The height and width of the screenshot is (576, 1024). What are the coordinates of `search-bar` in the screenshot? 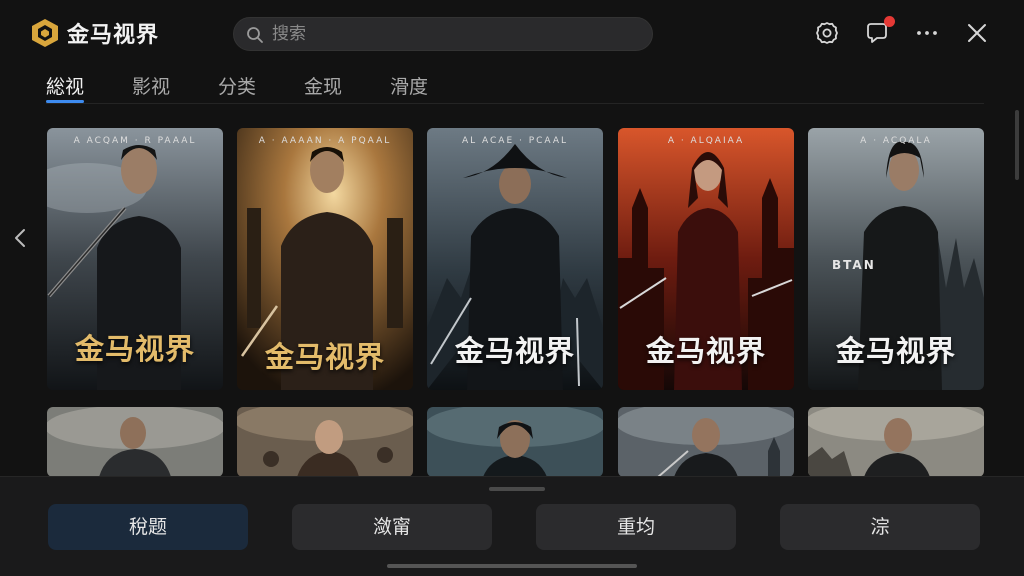 It's located at (443, 34).